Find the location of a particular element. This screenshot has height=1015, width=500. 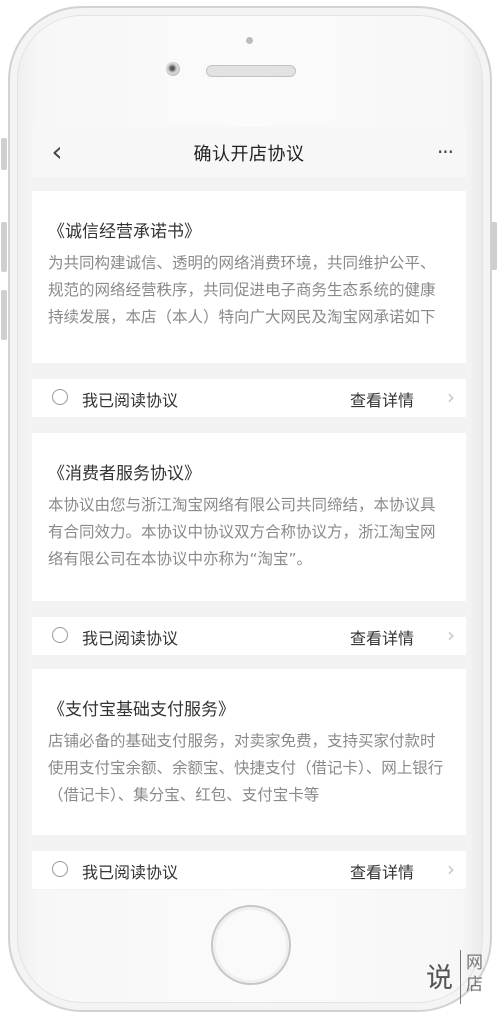

earpiece-speaker is located at coordinates (251, 71).